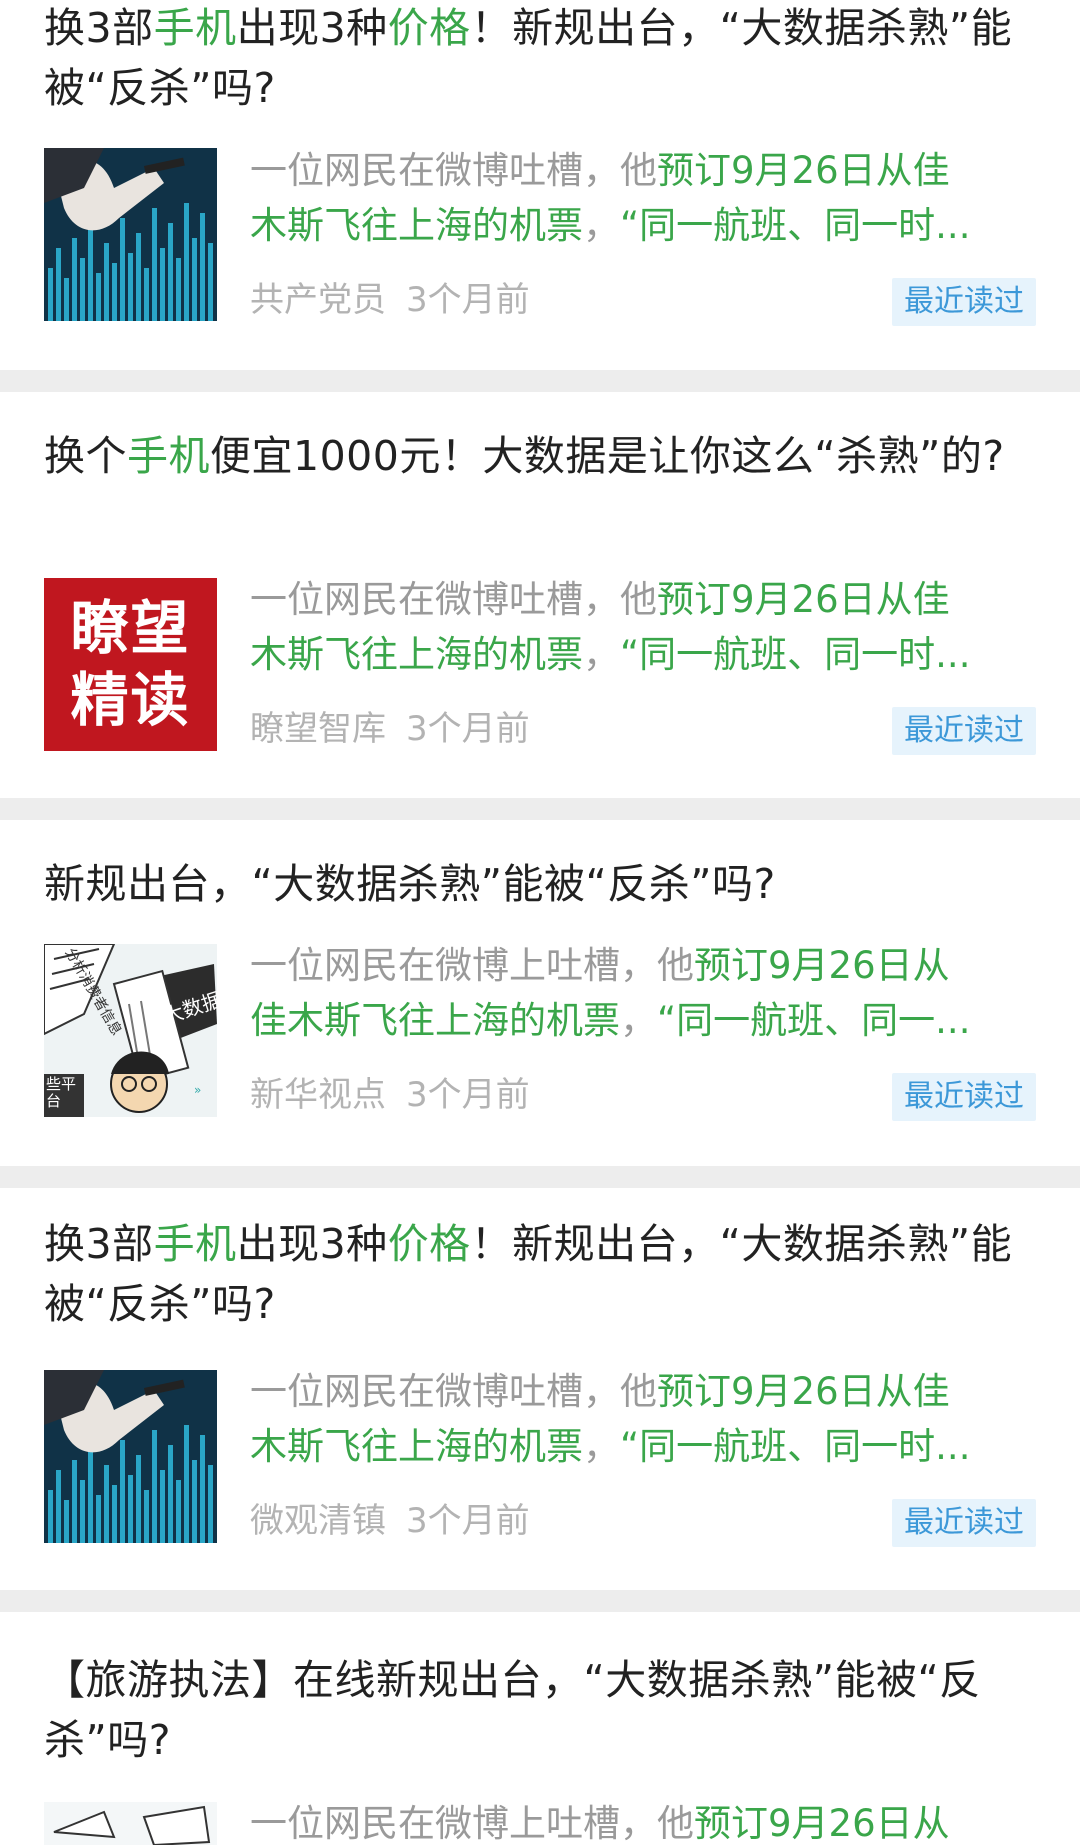 This screenshot has height=1845, width=1080. I want to click on article-title: 换个手机便宜1000元！大数据是让你这么“杀熟”的?, so click(544, 456).